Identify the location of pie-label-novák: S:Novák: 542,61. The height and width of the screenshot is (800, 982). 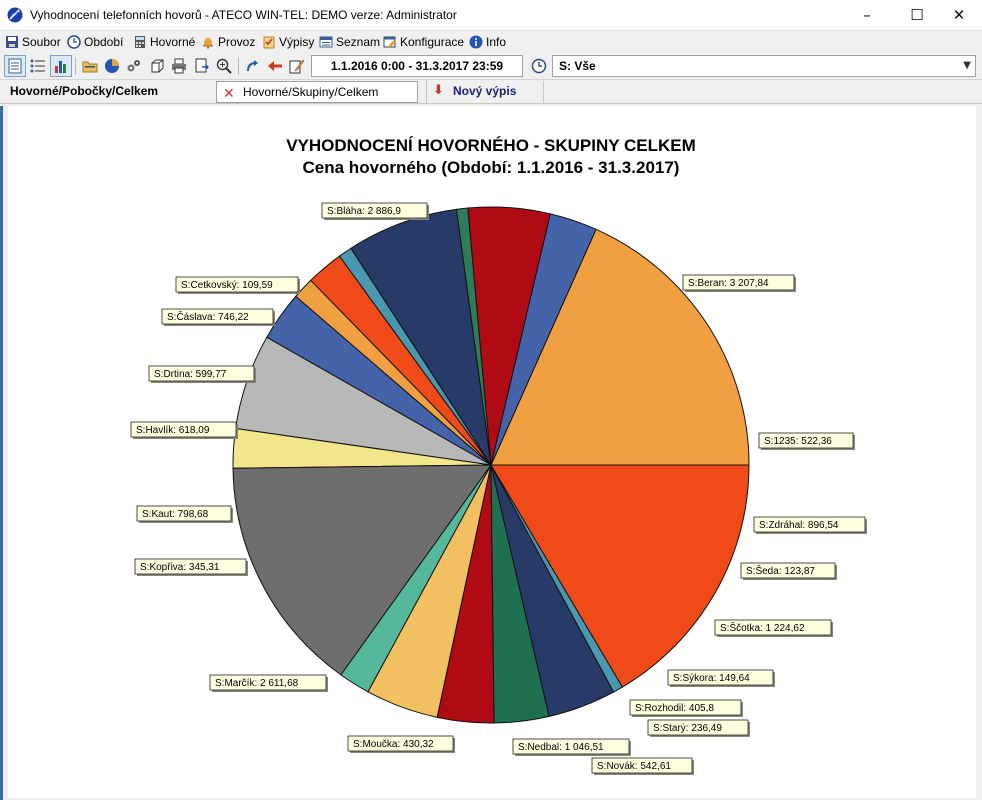
(642, 766).